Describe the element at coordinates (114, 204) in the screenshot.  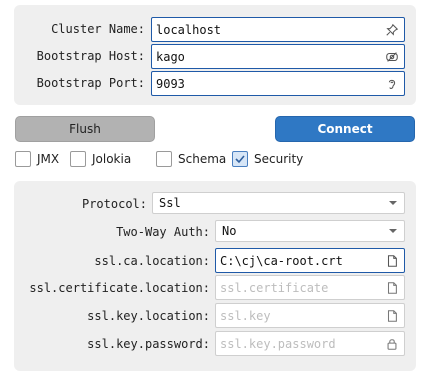
I see `protocol-label: Protocol:` at that location.